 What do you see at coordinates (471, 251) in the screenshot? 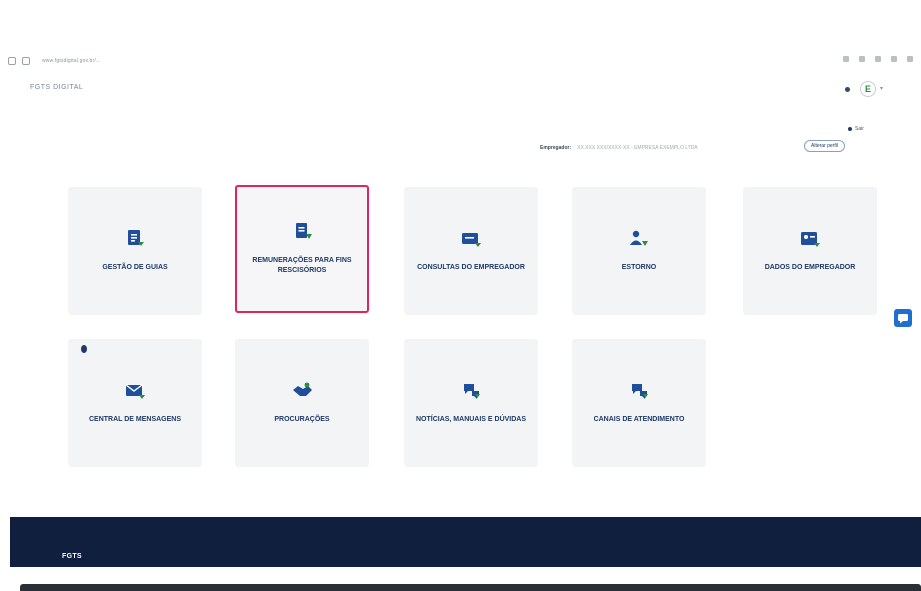
I see `card-consultas-do-empregador: Consultas do Empregador` at bounding box center [471, 251].